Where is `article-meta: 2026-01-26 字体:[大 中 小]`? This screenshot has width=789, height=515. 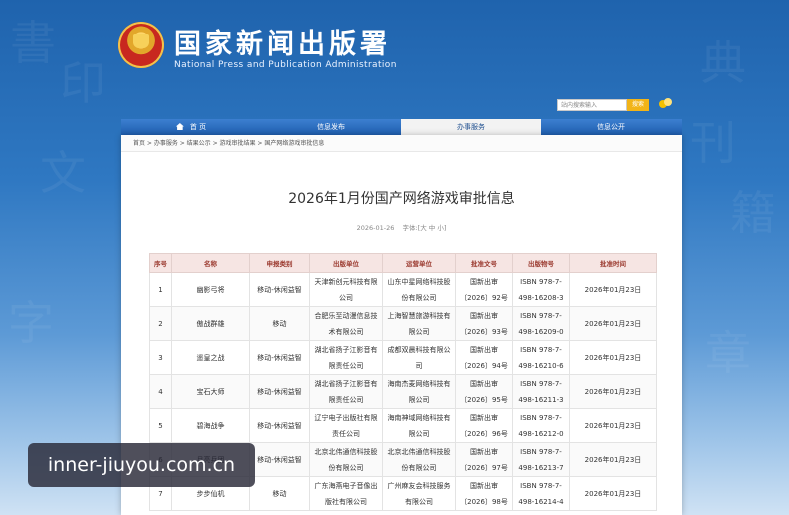
article-meta: 2026-01-26 字体:[大 中 小] is located at coordinates (401, 227).